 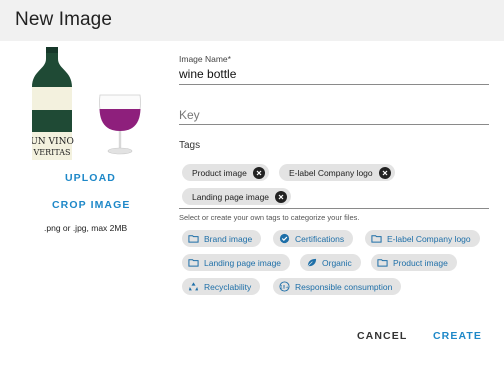 What do you see at coordinates (334, 124) in the screenshot?
I see `key-underline` at bounding box center [334, 124].